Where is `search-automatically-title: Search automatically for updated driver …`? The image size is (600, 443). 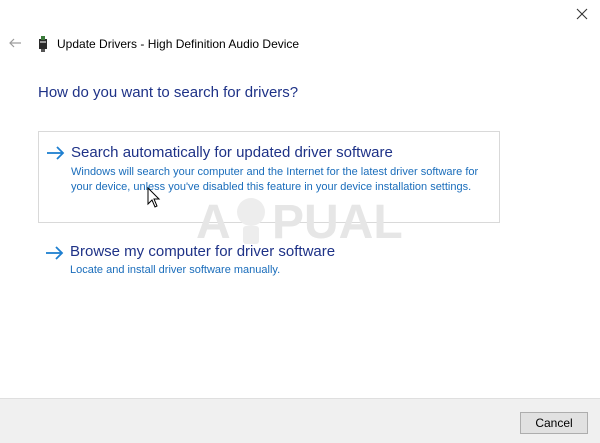
search-automatically-title: Search automatically for updated driver … is located at coordinates (232, 152).